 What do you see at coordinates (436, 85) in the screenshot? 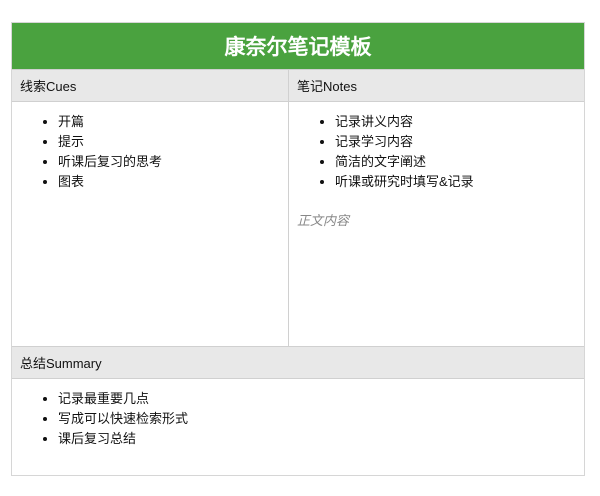
I see `notes-header: 笔记Notes` at bounding box center [436, 85].